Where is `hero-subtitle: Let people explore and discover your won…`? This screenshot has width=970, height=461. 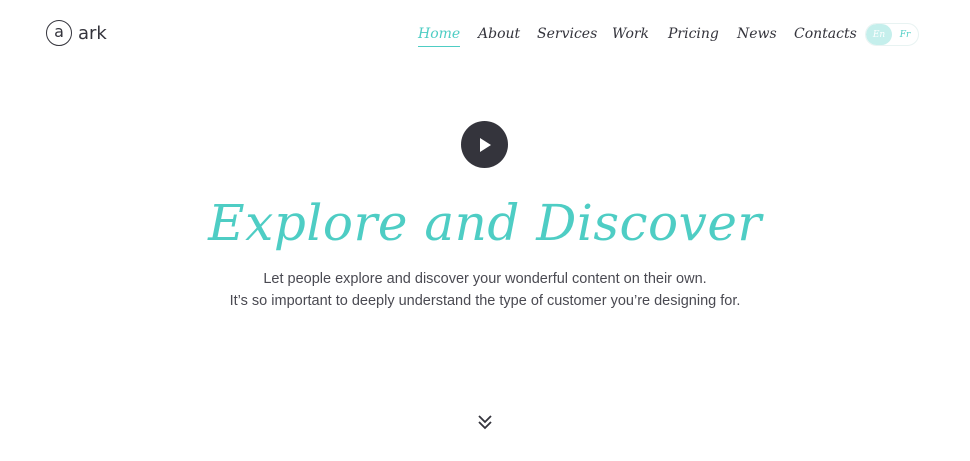
hero-subtitle: Let people explore and discover your won… is located at coordinates (485, 290).